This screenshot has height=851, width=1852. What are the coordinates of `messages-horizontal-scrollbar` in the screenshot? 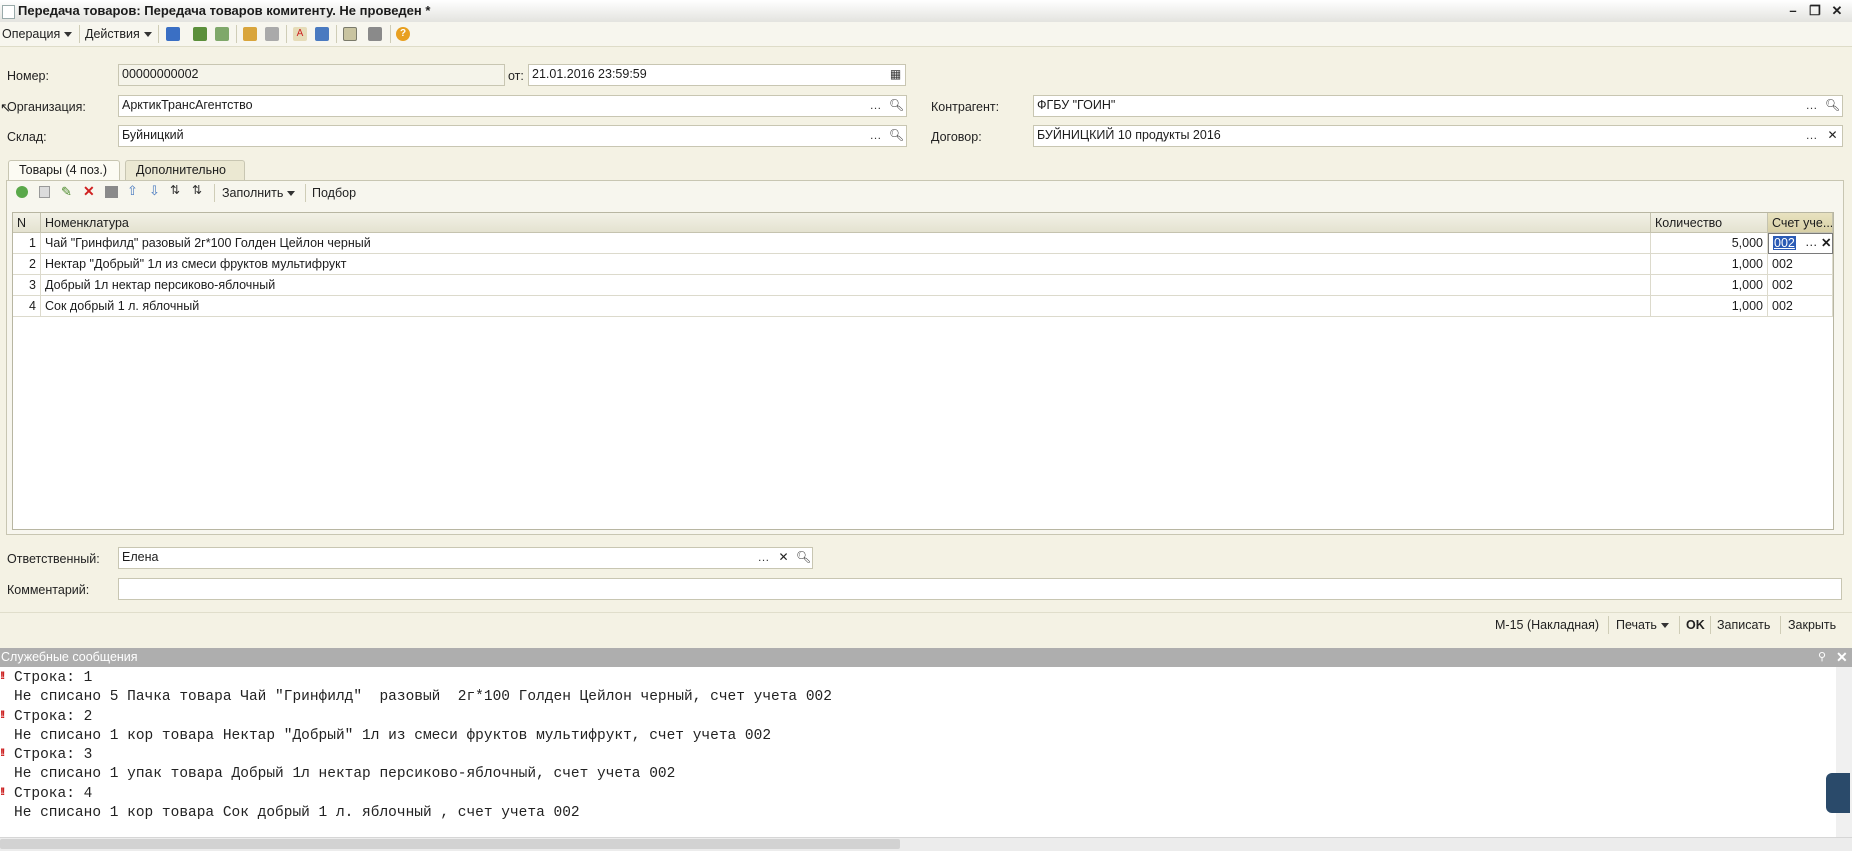 It's located at (926, 844).